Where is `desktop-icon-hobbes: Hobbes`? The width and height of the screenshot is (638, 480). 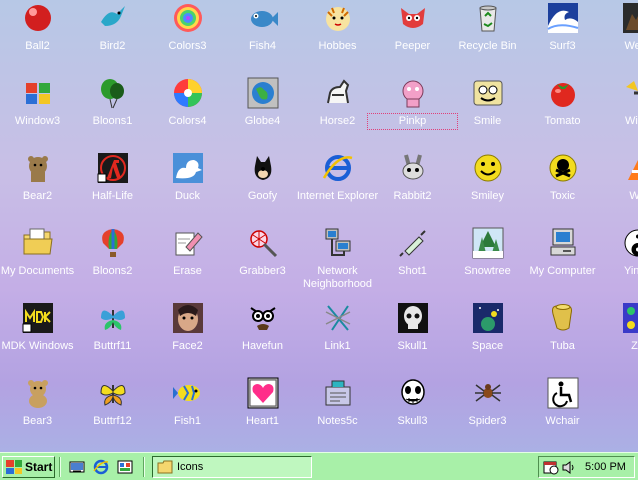 desktop-icon-hobbes: Hobbes is located at coordinates (337, 38).